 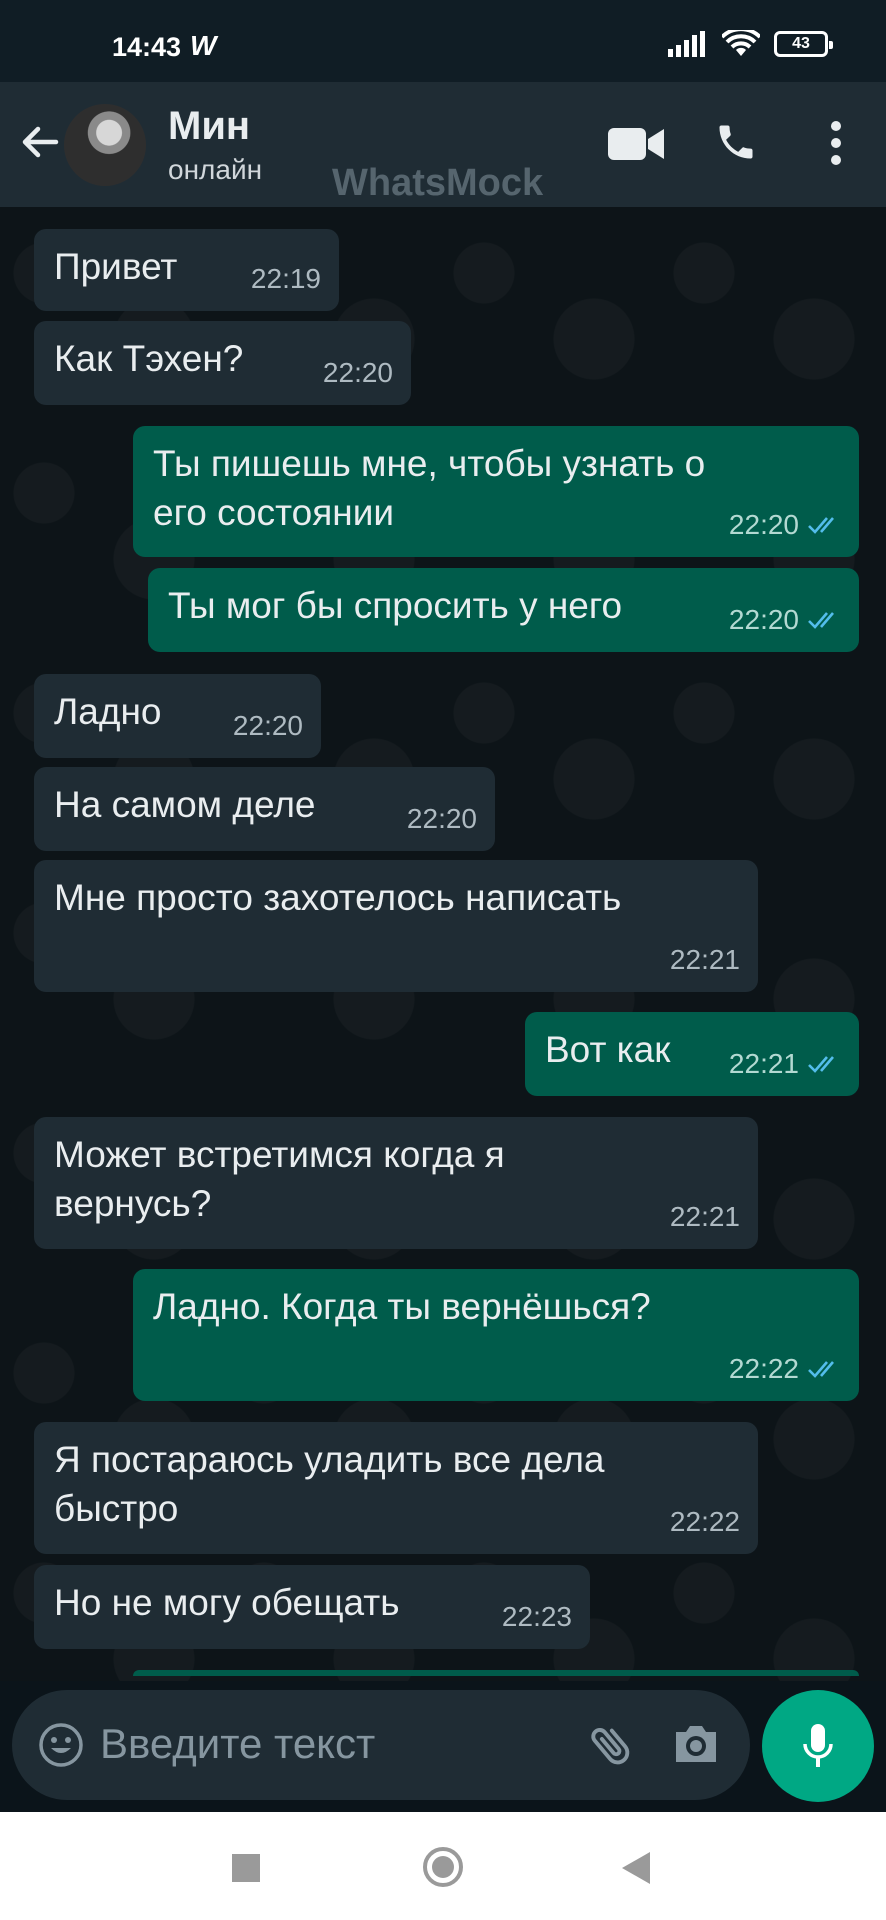 What do you see at coordinates (536, 1616) in the screenshot?
I see `message-time: 22:23` at bounding box center [536, 1616].